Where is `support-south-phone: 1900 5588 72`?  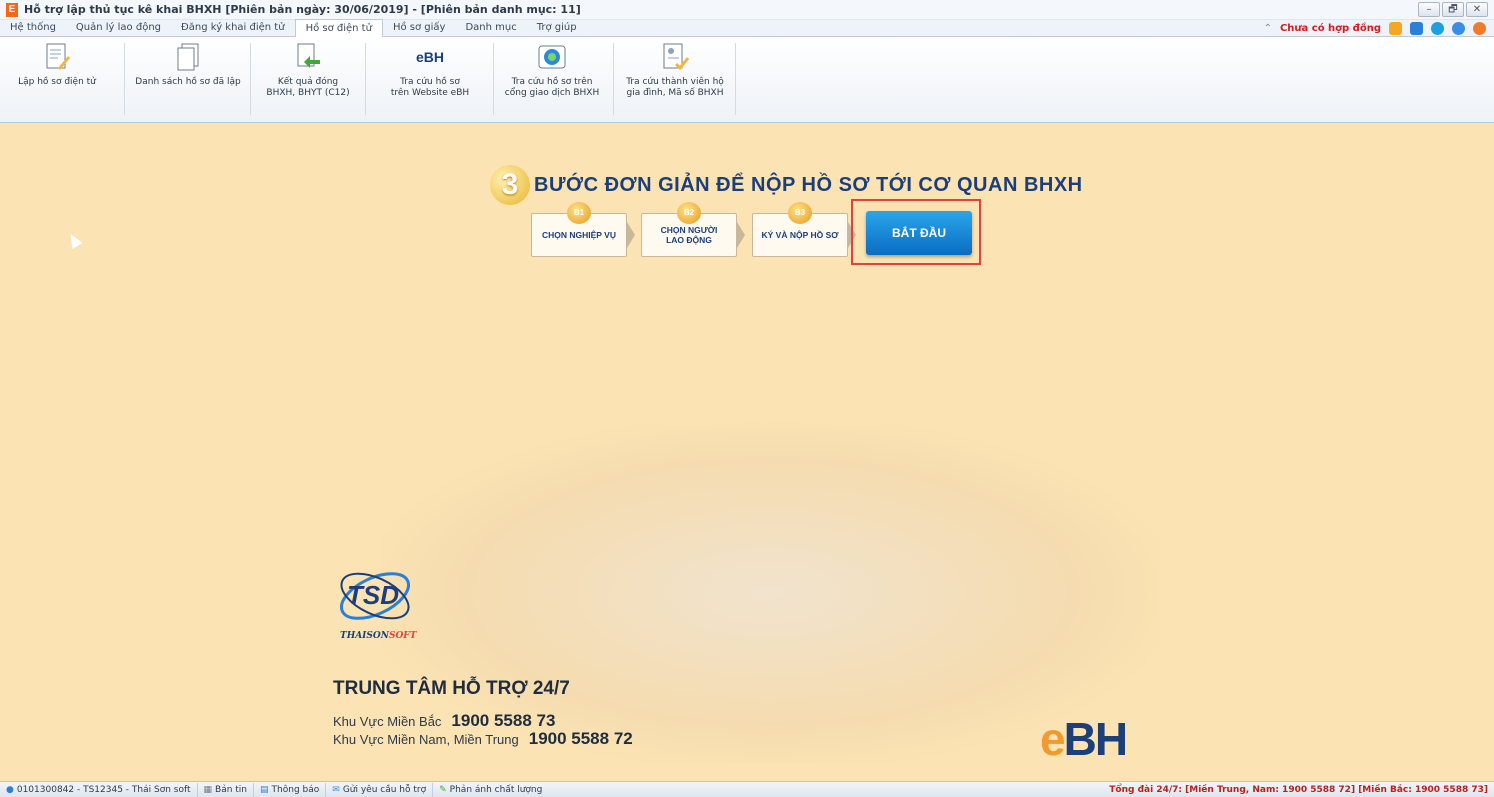
support-south-phone: 1900 5588 72 is located at coordinates (580, 738).